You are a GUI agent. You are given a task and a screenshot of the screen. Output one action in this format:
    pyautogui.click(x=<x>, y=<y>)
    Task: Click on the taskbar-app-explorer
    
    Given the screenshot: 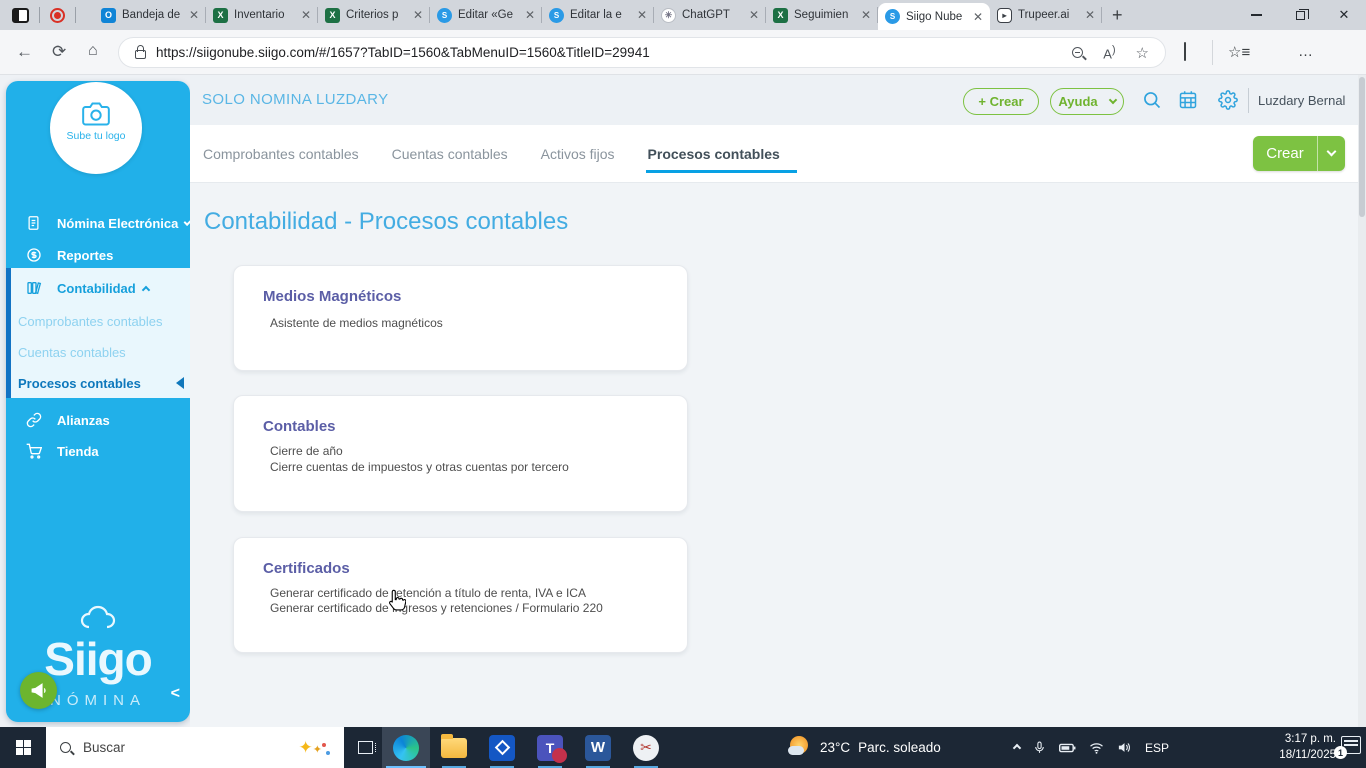 What is the action you would take?
    pyautogui.click(x=454, y=747)
    